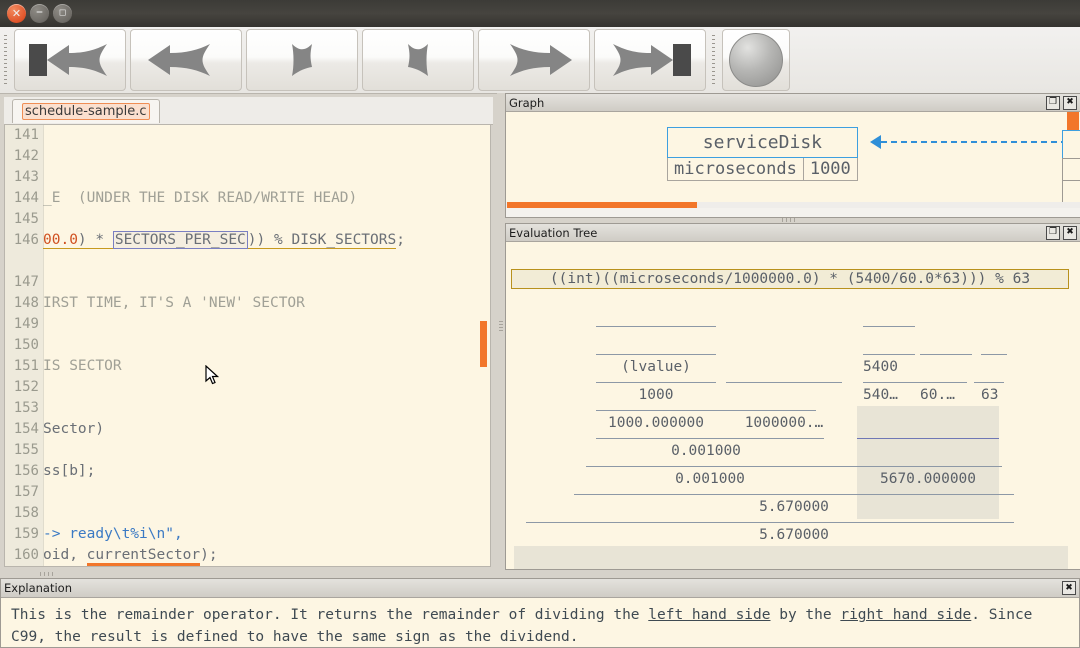 The height and width of the screenshot is (648, 1080). What do you see at coordinates (26, 177) in the screenshot?
I see `code-line-number: 143` at bounding box center [26, 177].